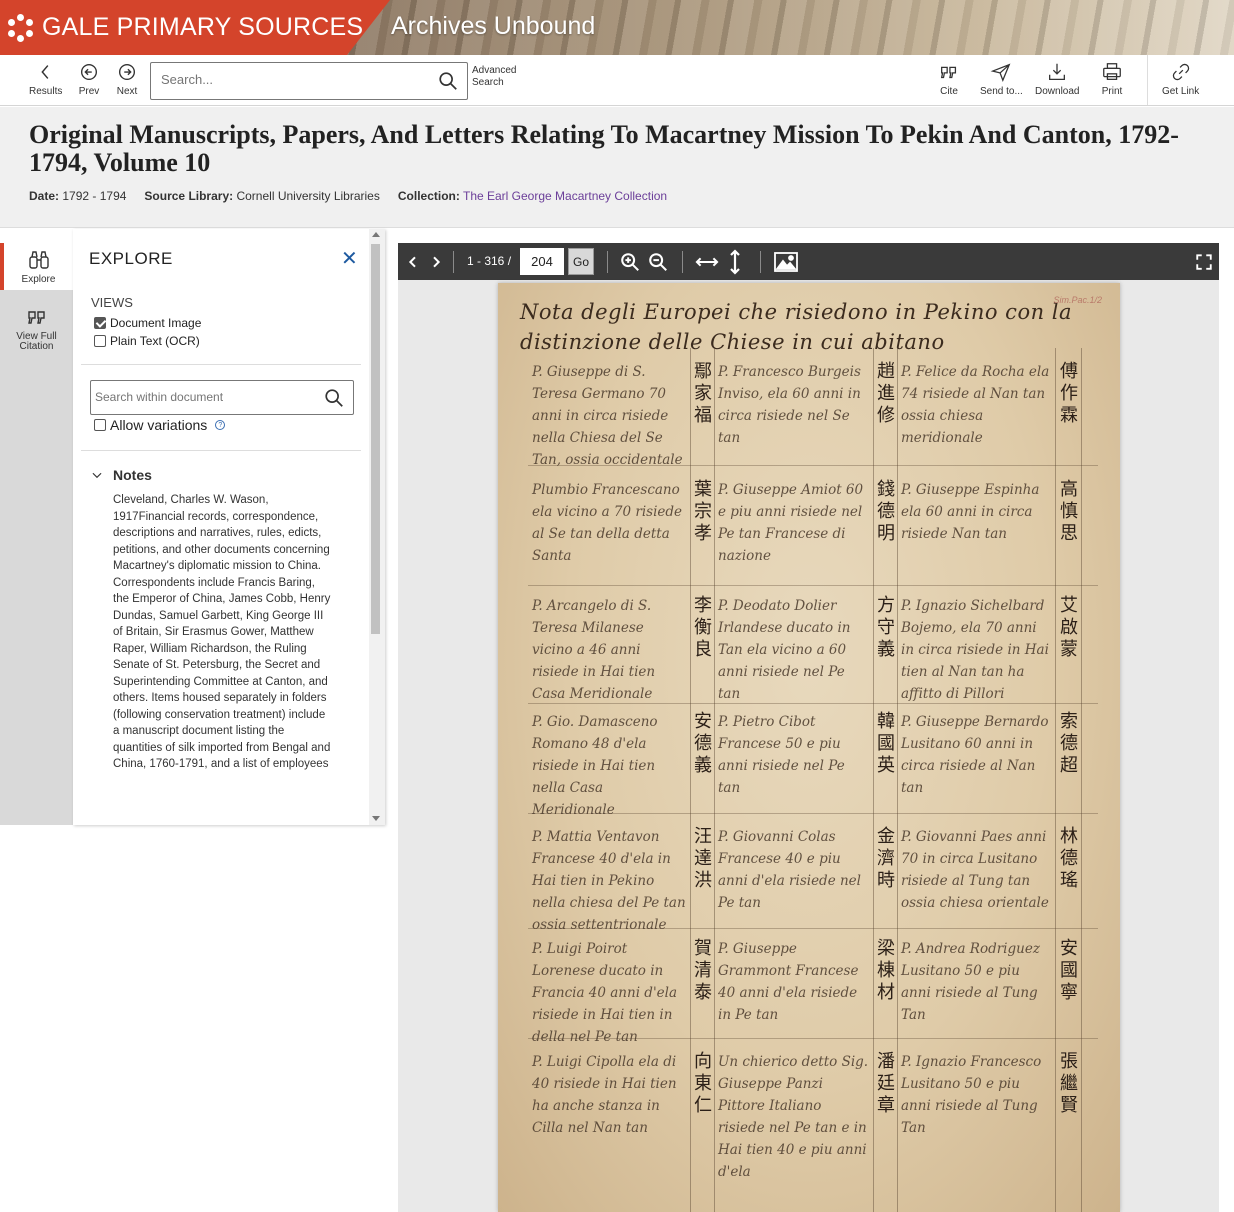  What do you see at coordinates (205, 397) in the screenshot?
I see `search-within-input` at bounding box center [205, 397].